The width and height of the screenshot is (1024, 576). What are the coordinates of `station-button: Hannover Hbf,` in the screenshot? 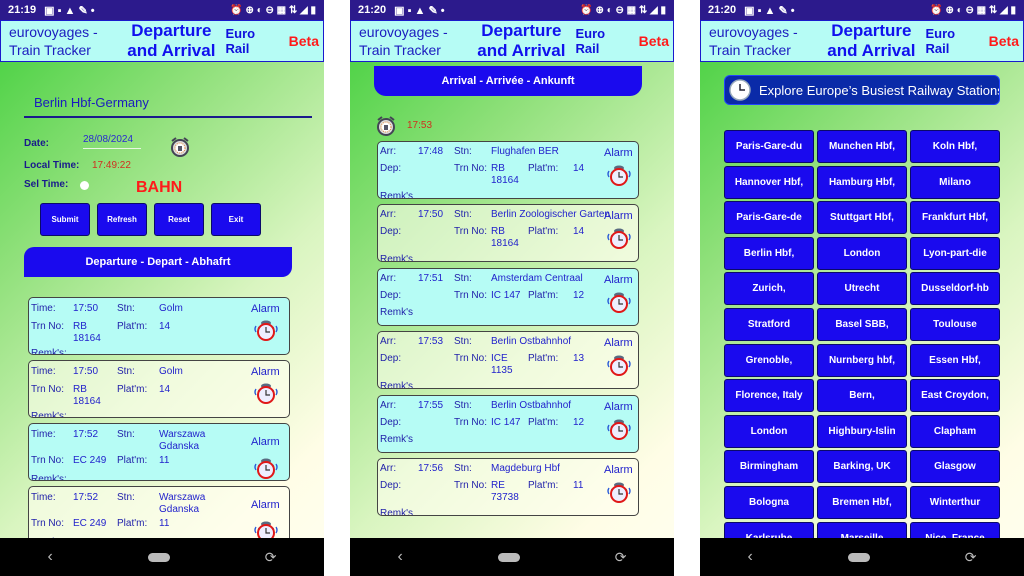 It's located at (769, 182).